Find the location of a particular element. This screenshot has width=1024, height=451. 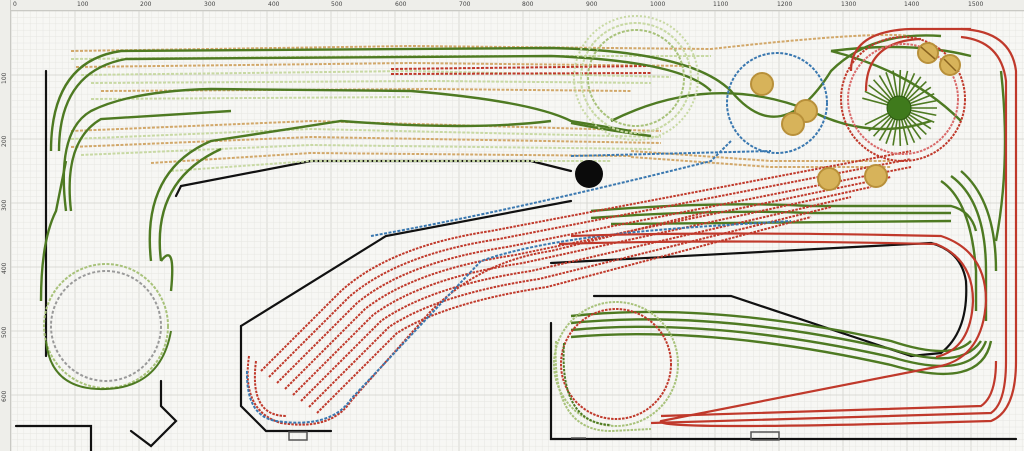

ruler-left-label: 500 is located at coordinates (4, 332).